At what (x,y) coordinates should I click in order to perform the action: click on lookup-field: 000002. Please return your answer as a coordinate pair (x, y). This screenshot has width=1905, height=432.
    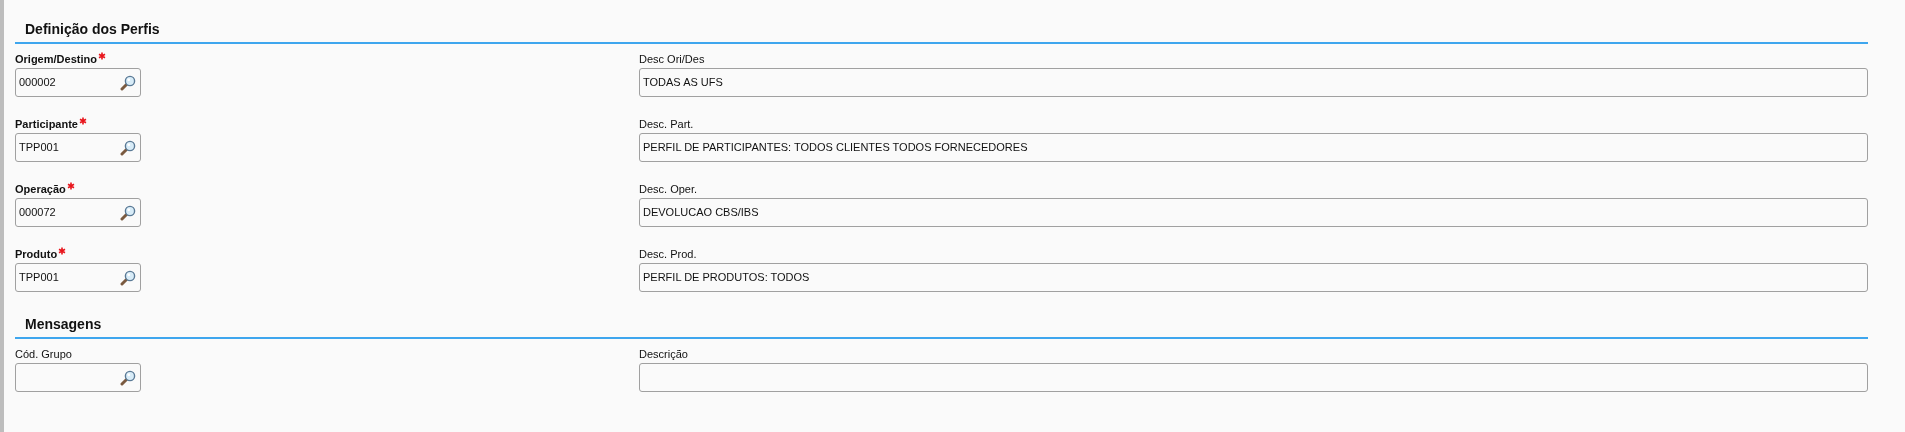
    Looking at the image, I should click on (78, 82).